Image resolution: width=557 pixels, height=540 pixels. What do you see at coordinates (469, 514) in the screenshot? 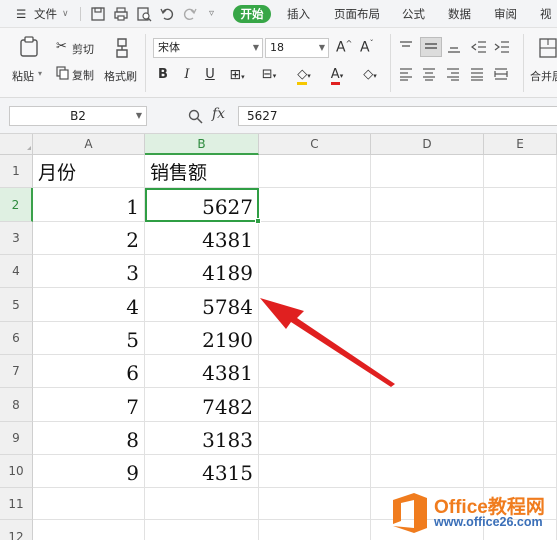
I see `watermark: Office教程网 www.office26.com` at bounding box center [469, 514].